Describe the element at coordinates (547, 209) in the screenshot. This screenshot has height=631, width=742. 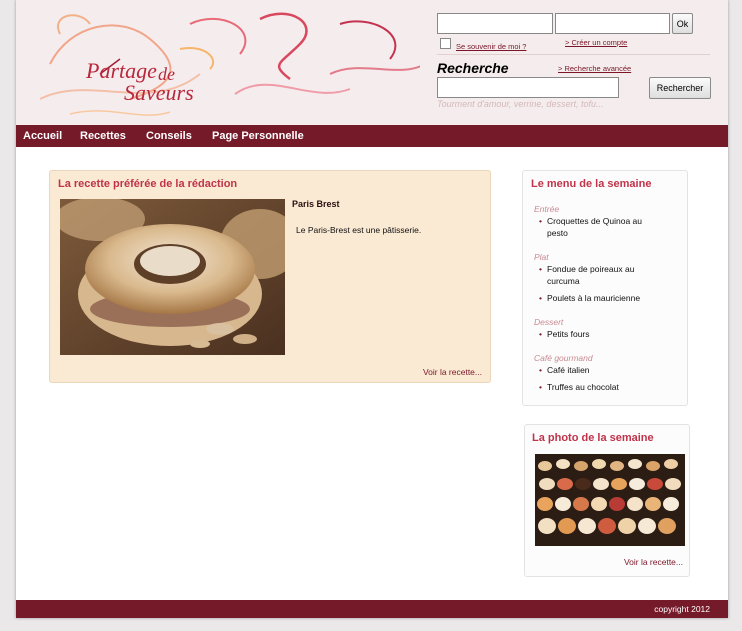
I see `menu-category-entree: Entrée` at that location.